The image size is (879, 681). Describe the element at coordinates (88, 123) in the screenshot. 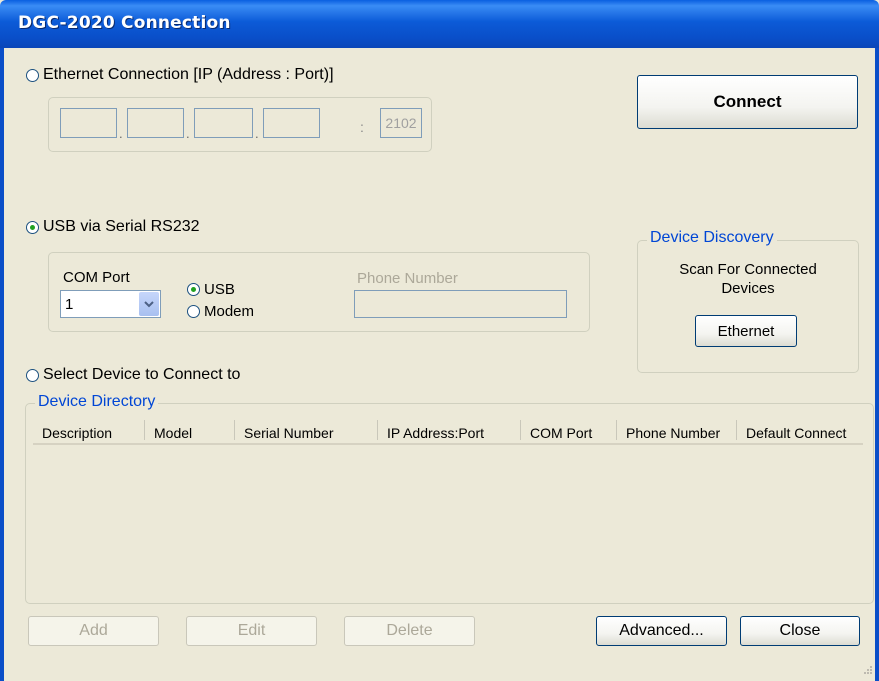

I see `ip-octet-1-input` at that location.